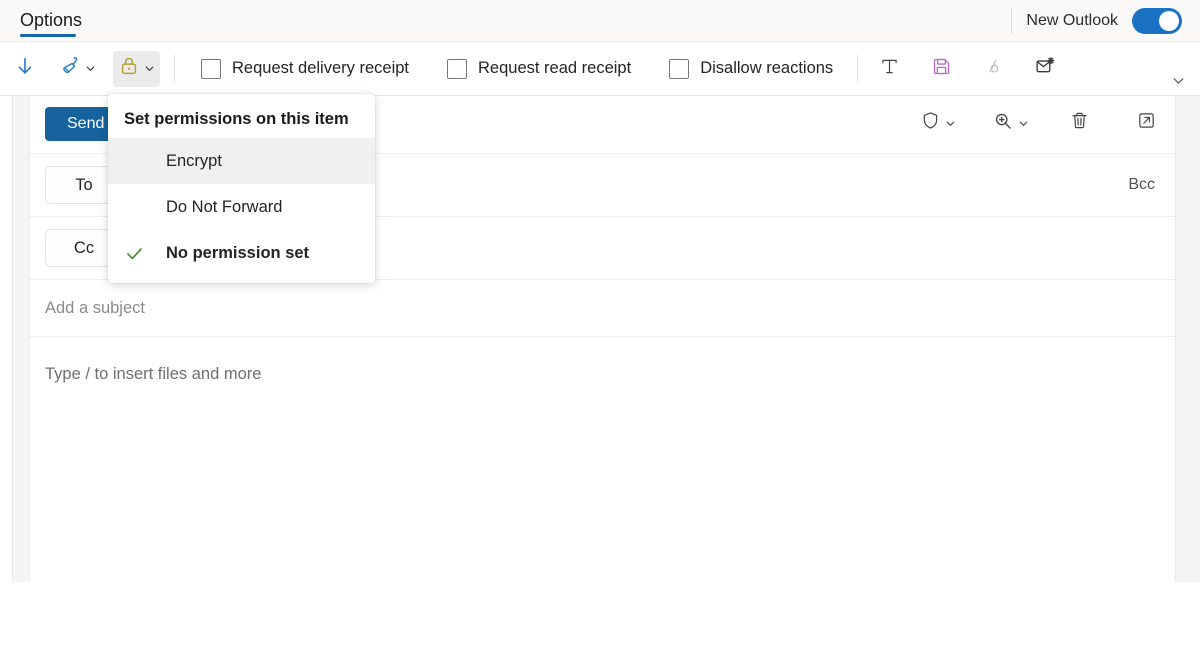 This screenshot has width=1200, height=645. I want to click on bcc-link: Bcc, so click(1141, 185).